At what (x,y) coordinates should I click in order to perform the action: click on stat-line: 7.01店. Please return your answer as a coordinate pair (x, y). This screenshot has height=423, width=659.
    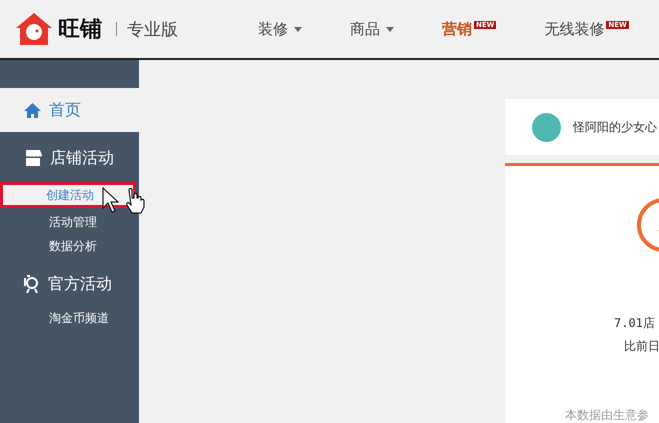
    Looking at the image, I should click on (634, 323).